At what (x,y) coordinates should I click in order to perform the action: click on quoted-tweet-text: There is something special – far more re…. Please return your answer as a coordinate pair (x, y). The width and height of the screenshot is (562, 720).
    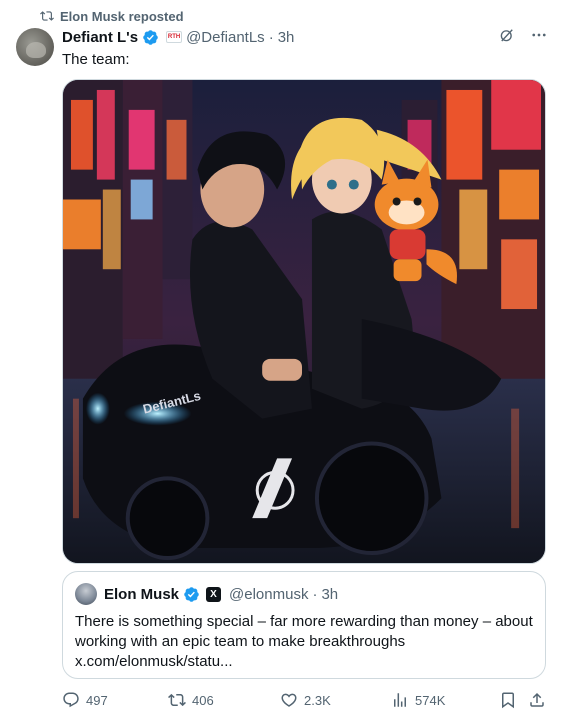
    Looking at the image, I should click on (304, 641).